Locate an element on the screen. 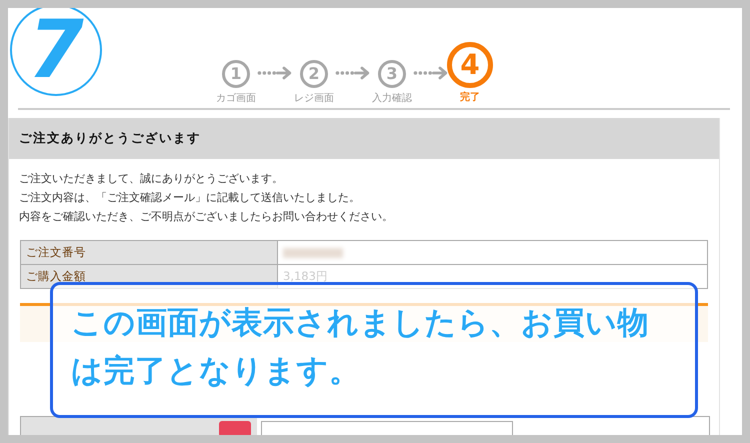 The width and height of the screenshot is (750, 443). required-badge is located at coordinates (235, 428).